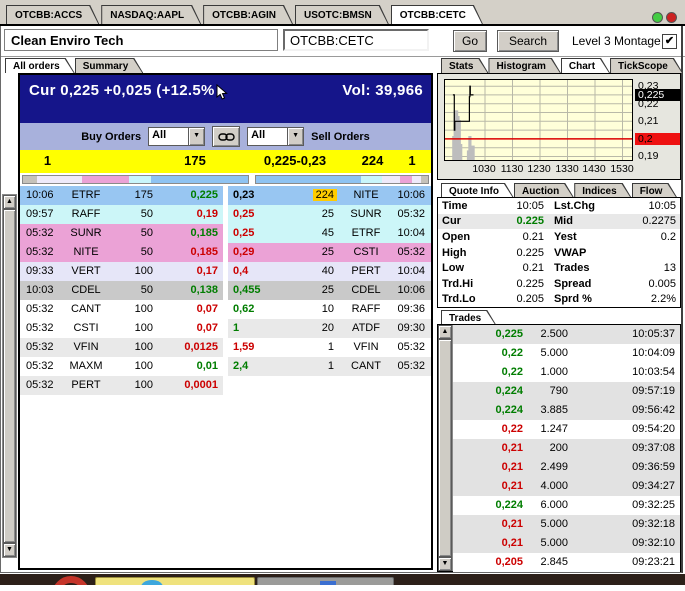 This screenshot has width=685, height=591. Describe the element at coordinates (248, 14) in the screenshot. I see `symbol-tab: OTCBB:AGIN` at that location.